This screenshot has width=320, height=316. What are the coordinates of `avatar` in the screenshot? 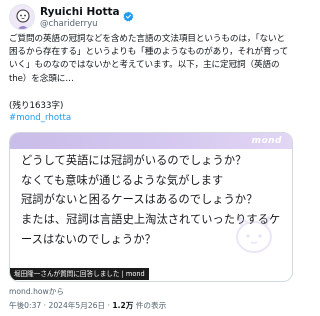 It's located at (22, 17).